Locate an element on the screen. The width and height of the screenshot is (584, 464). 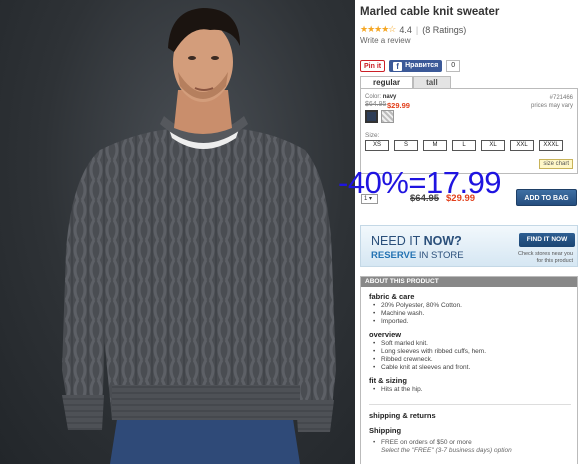
find-sub-line1: Check stores near you is located at coordinates (545, 254).